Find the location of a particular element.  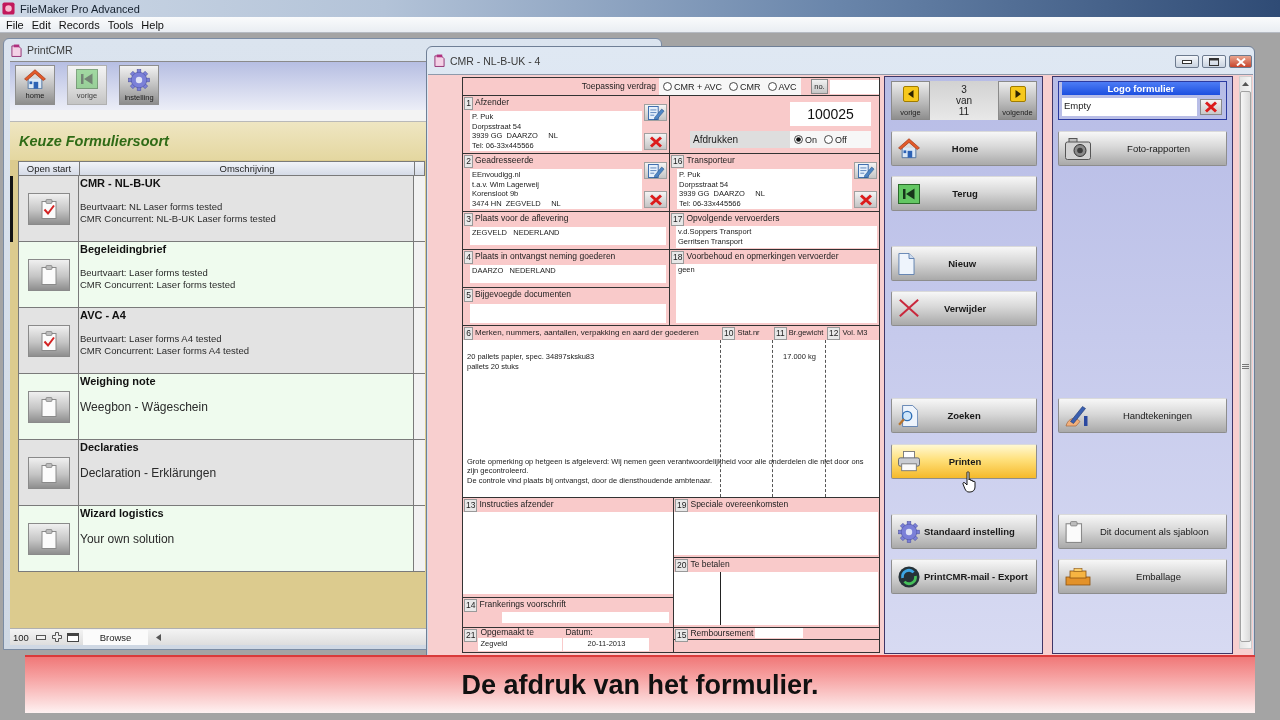

toolbar-toggle-button is located at coordinates (73, 637).